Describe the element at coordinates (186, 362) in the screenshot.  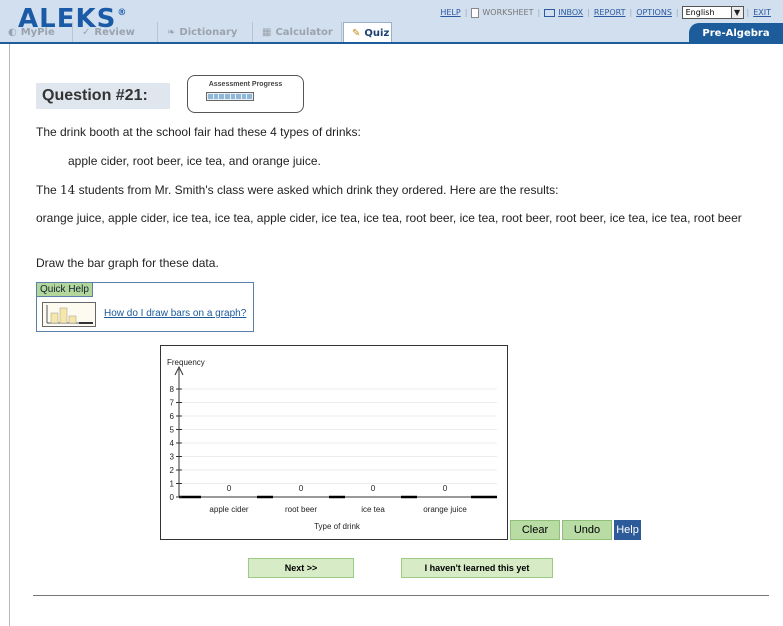
I see `y-axis-label: Frequency` at that location.